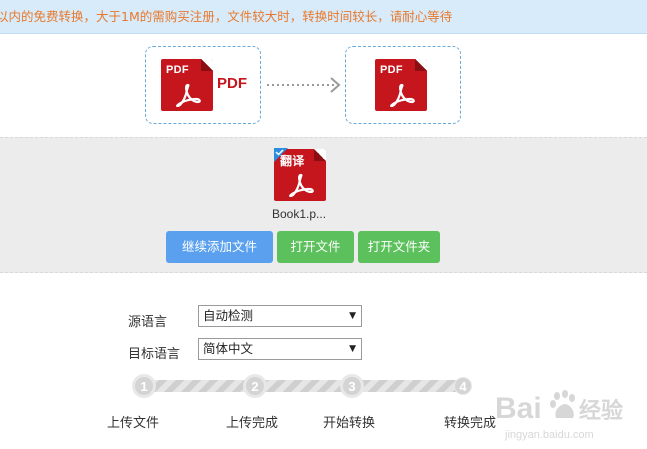 Image resolution: width=647 pixels, height=449 pixels. Describe the element at coordinates (401, 85) in the screenshot. I see `target-pdf-icon: PDF` at that location.